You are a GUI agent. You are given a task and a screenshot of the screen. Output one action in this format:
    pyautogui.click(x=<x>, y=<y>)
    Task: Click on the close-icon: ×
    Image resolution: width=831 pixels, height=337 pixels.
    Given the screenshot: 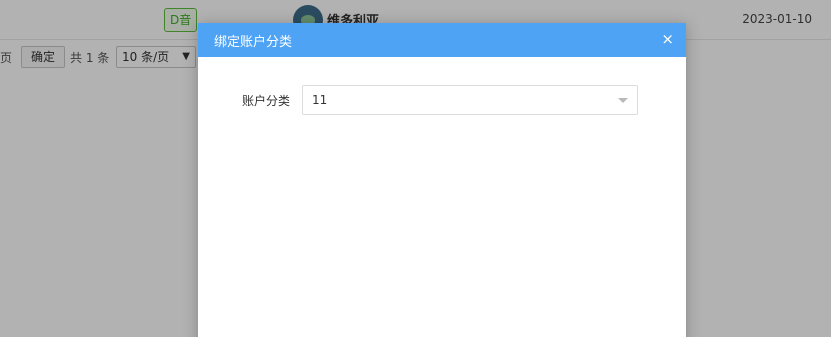 What is the action you would take?
    pyautogui.click(x=667, y=39)
    